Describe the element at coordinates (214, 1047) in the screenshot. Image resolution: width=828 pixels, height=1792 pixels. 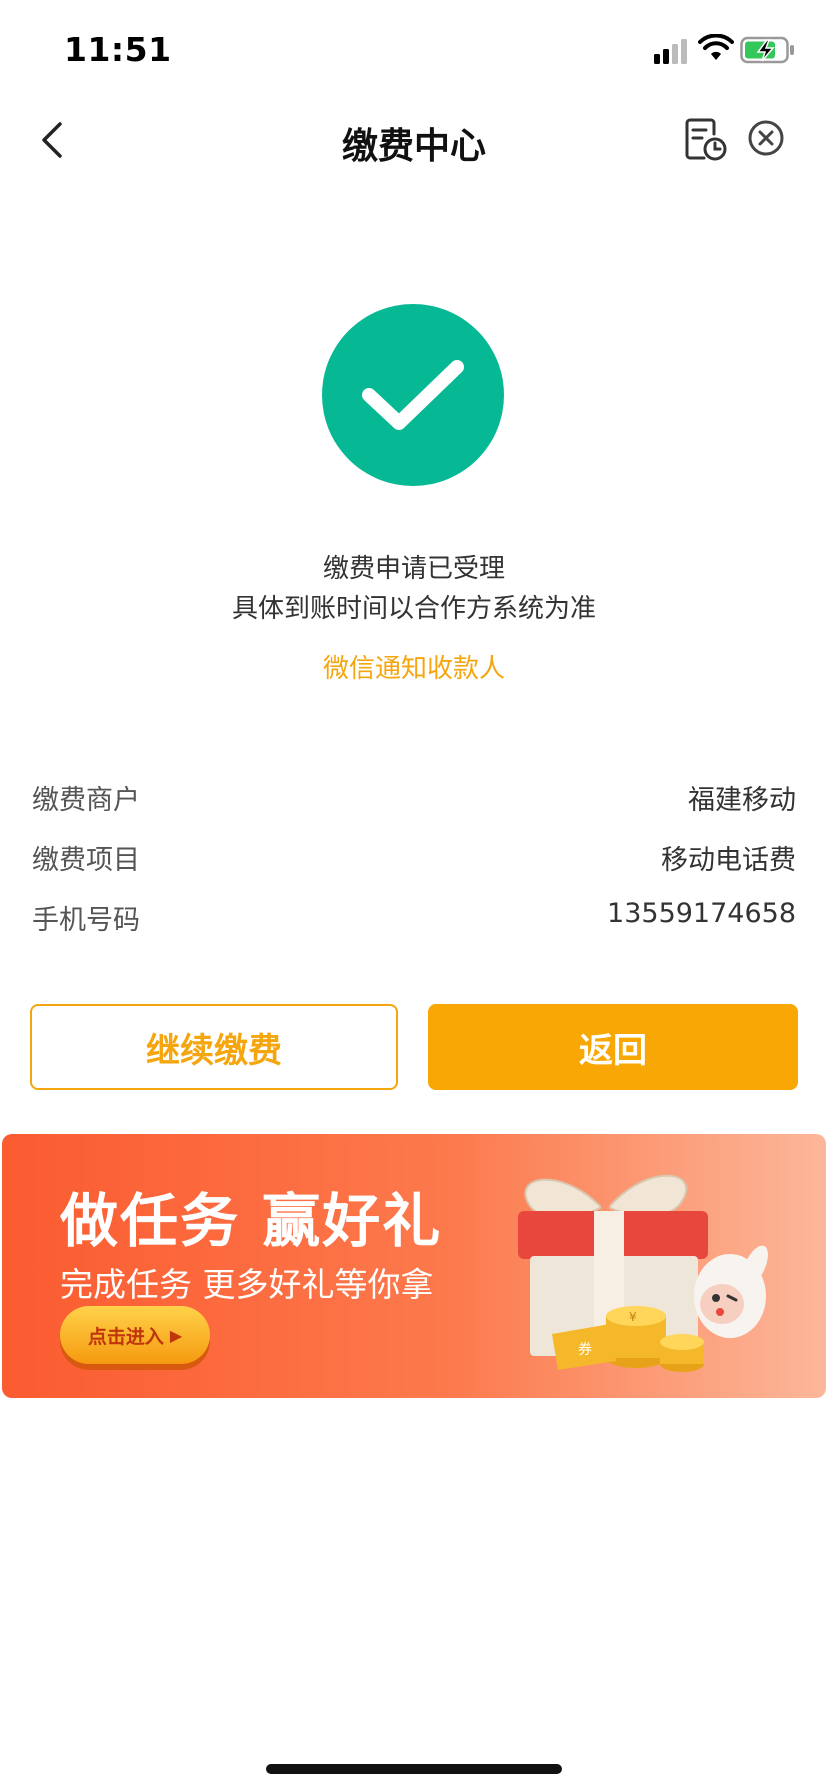
I see `continue-payment-button: 继续缴费` at that location.